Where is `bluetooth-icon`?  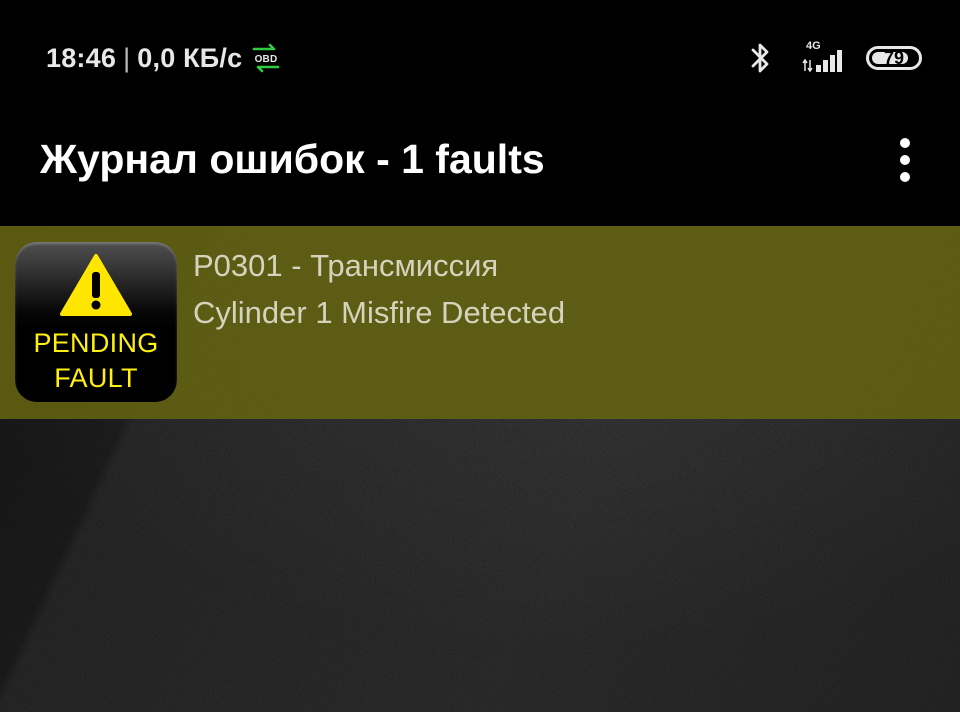 bluetooth-icon is located at coordinates (760, 58).